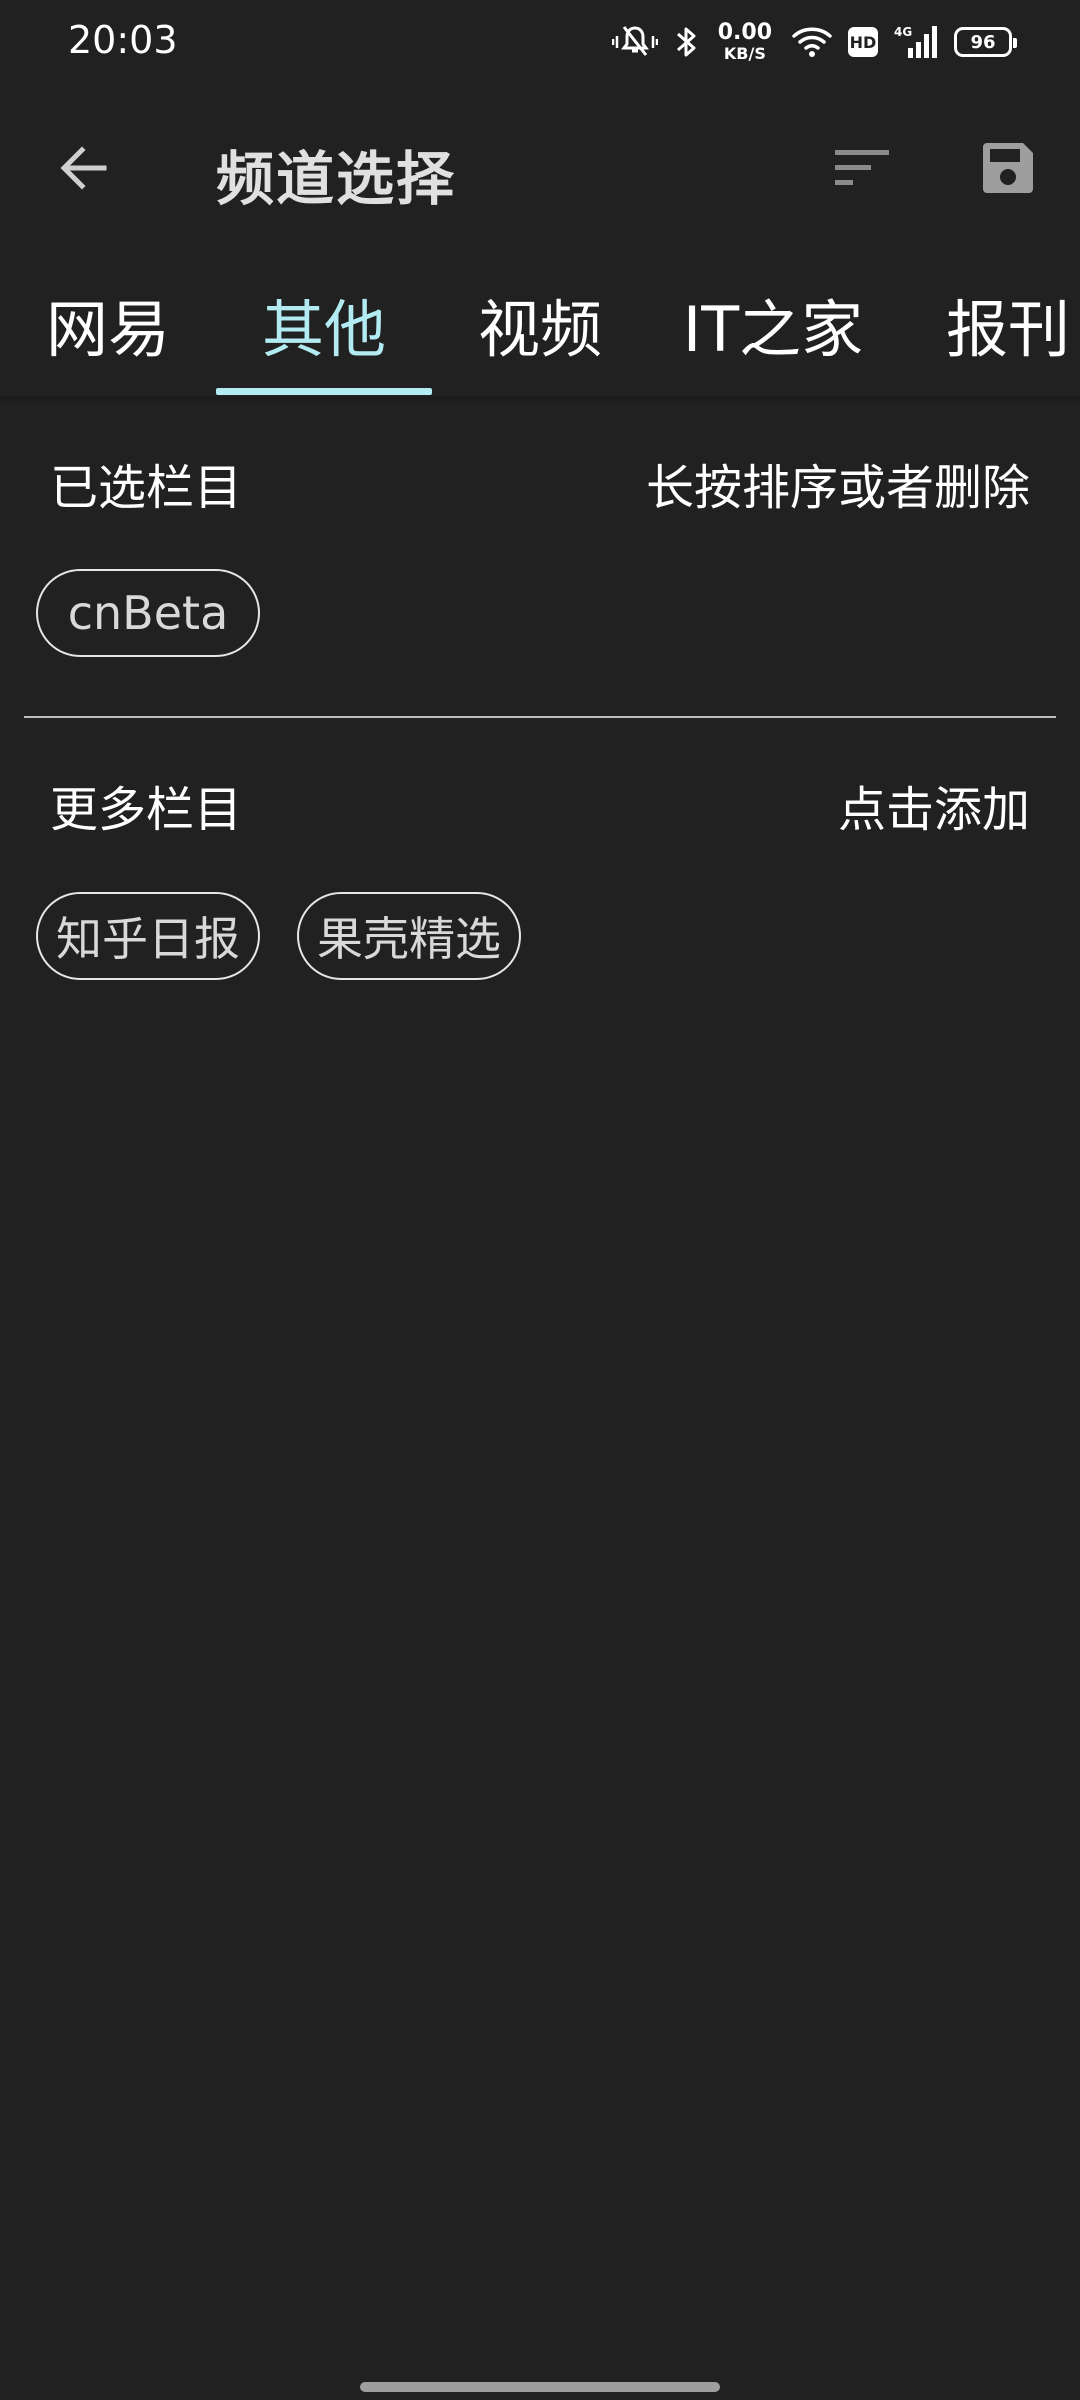 The width and height of the screenshot is (1080, 2400). What do you see at coordinates (933, 810) in the screenshot?
I see `more-section-hint: 点击添加` at bounding box center [933, 810].